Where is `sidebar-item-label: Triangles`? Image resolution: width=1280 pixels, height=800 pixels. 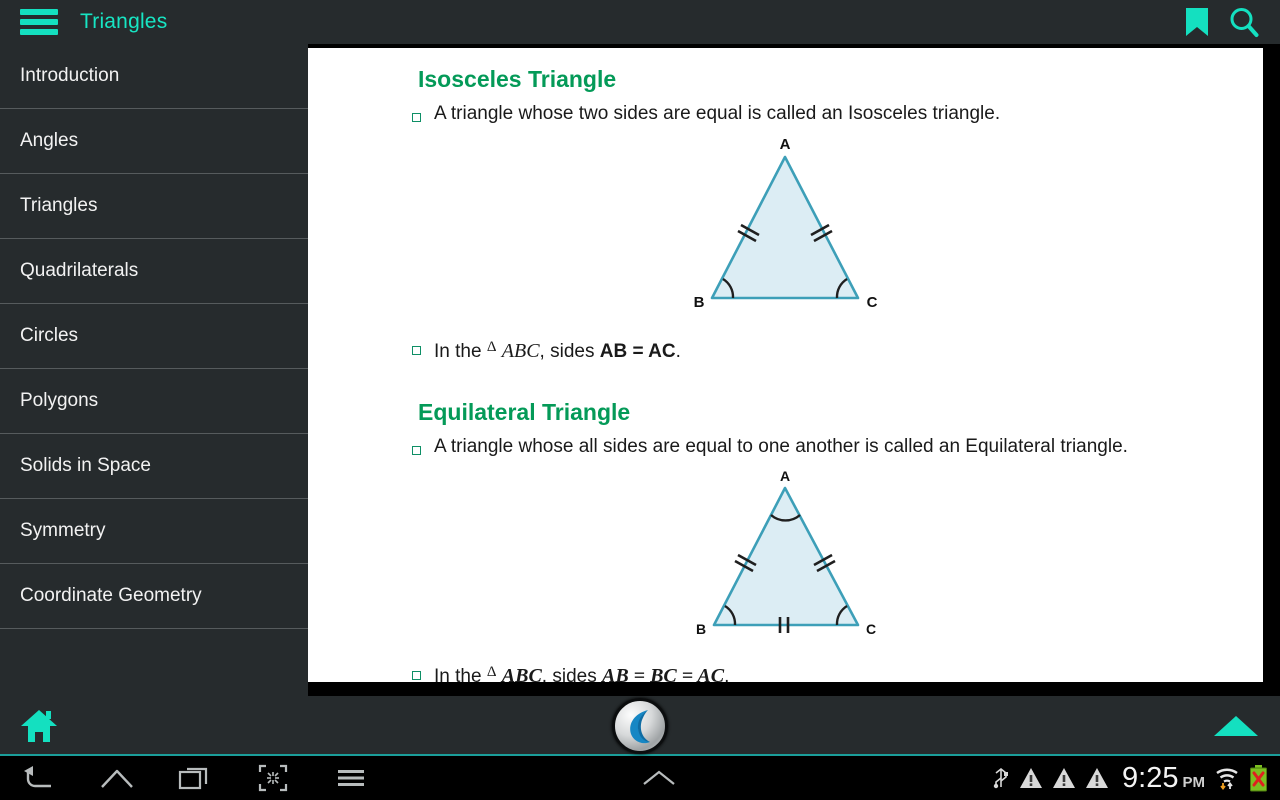
sidebar-item-label: Triangles is located at coordinates (59, 205).